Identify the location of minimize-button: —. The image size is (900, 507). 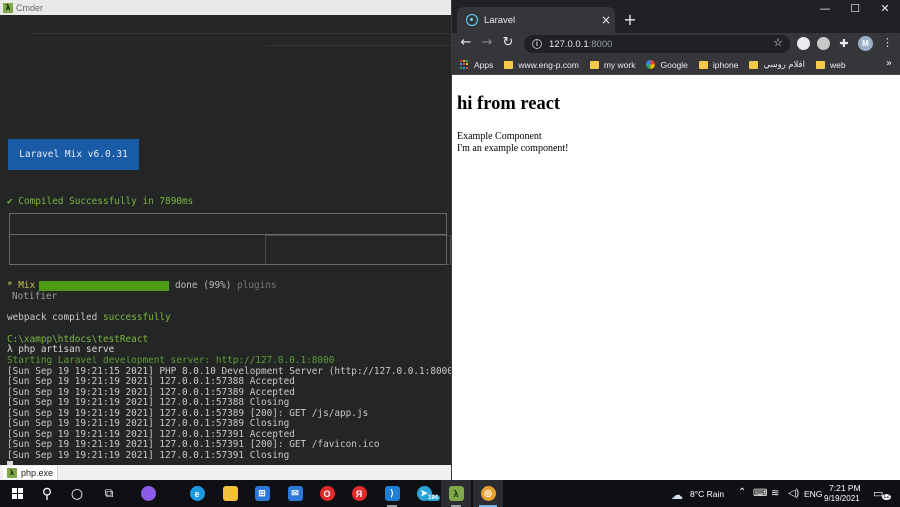
(825, 8).